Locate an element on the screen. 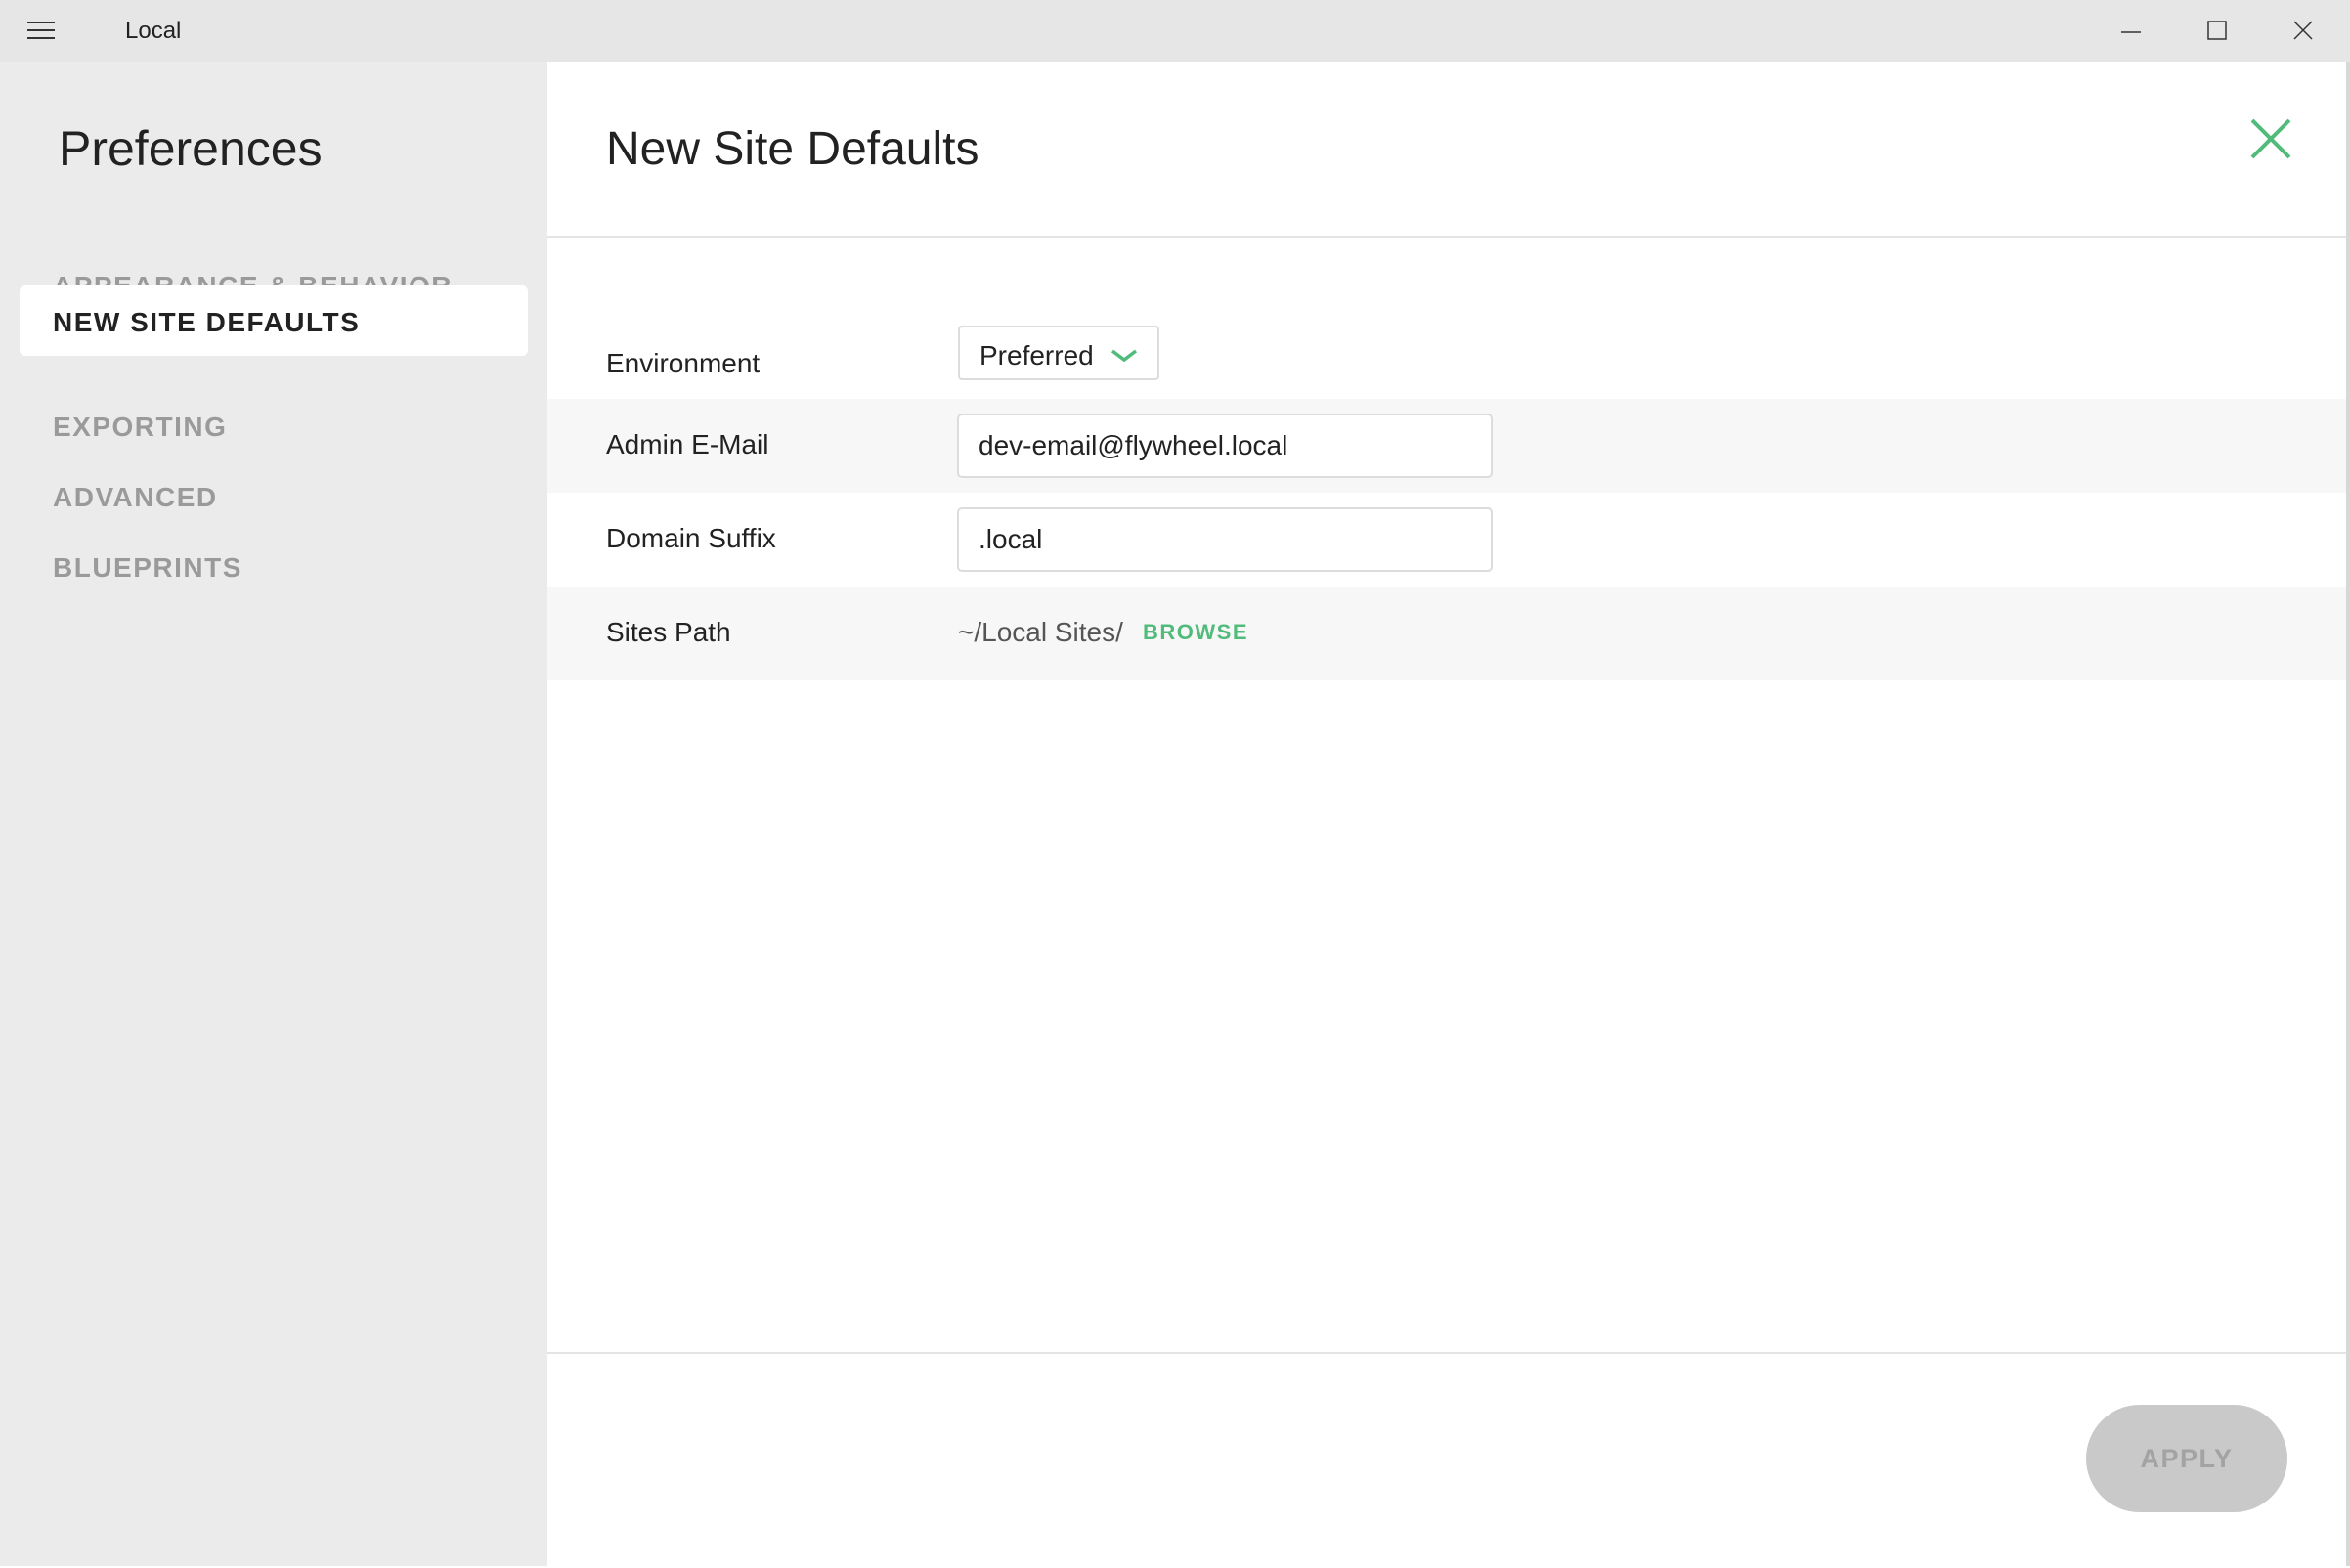 The height and width of the screenshot is (1568, 2350). sidebar-item-label: EXPORTING is located at coordinates (140, 427).